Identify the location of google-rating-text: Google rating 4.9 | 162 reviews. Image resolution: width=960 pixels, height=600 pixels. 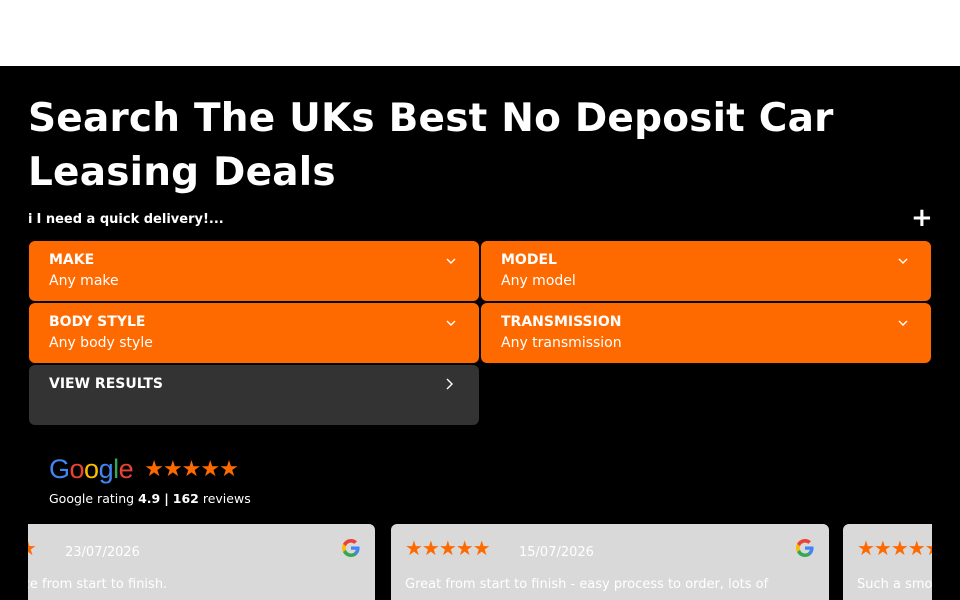
(150, 498).